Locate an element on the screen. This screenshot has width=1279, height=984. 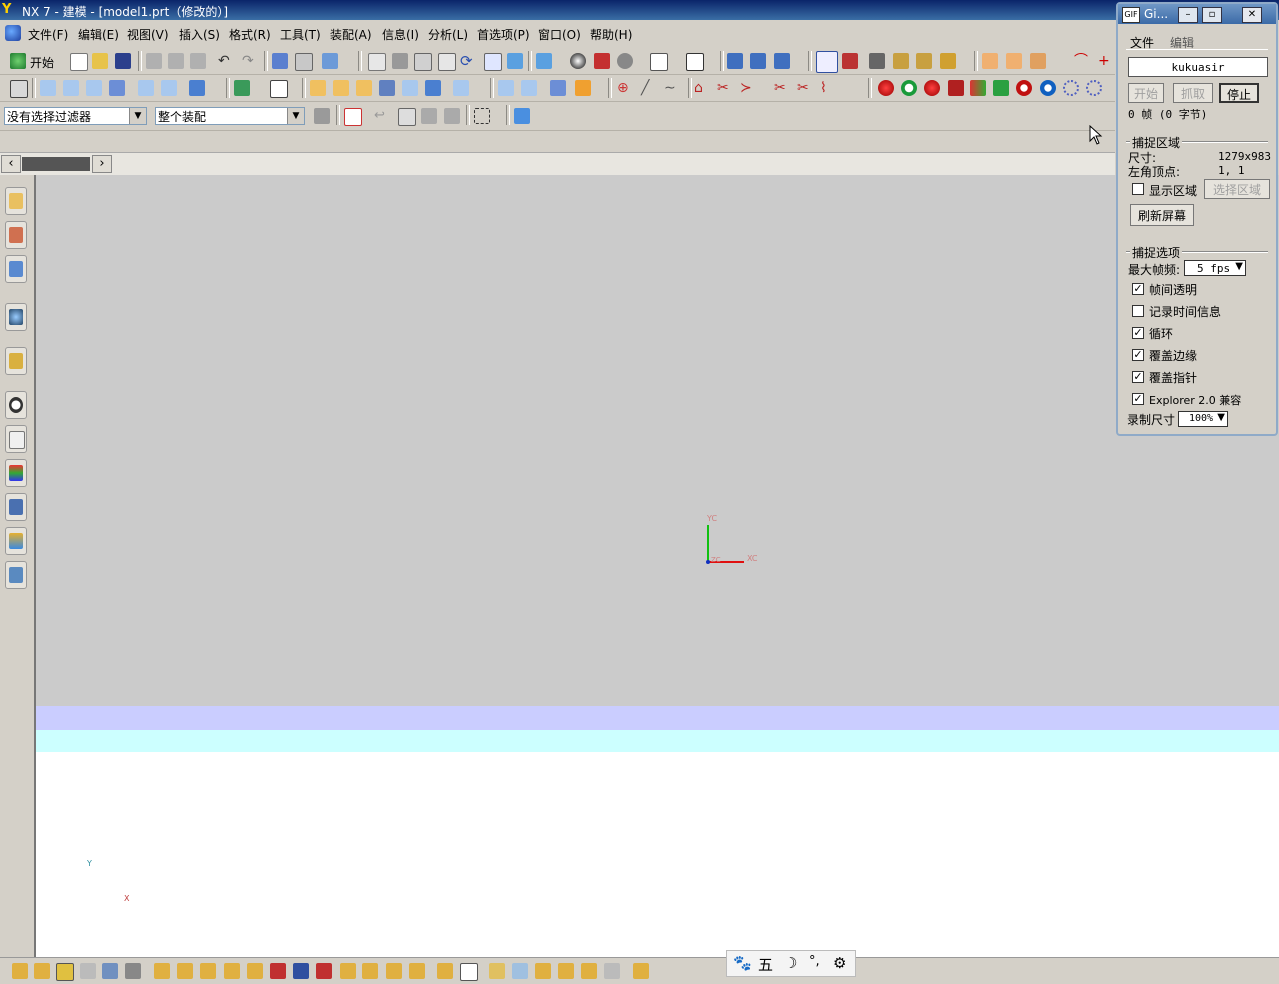
bottom-tool-4-icon is located at coordinates (88, 971).